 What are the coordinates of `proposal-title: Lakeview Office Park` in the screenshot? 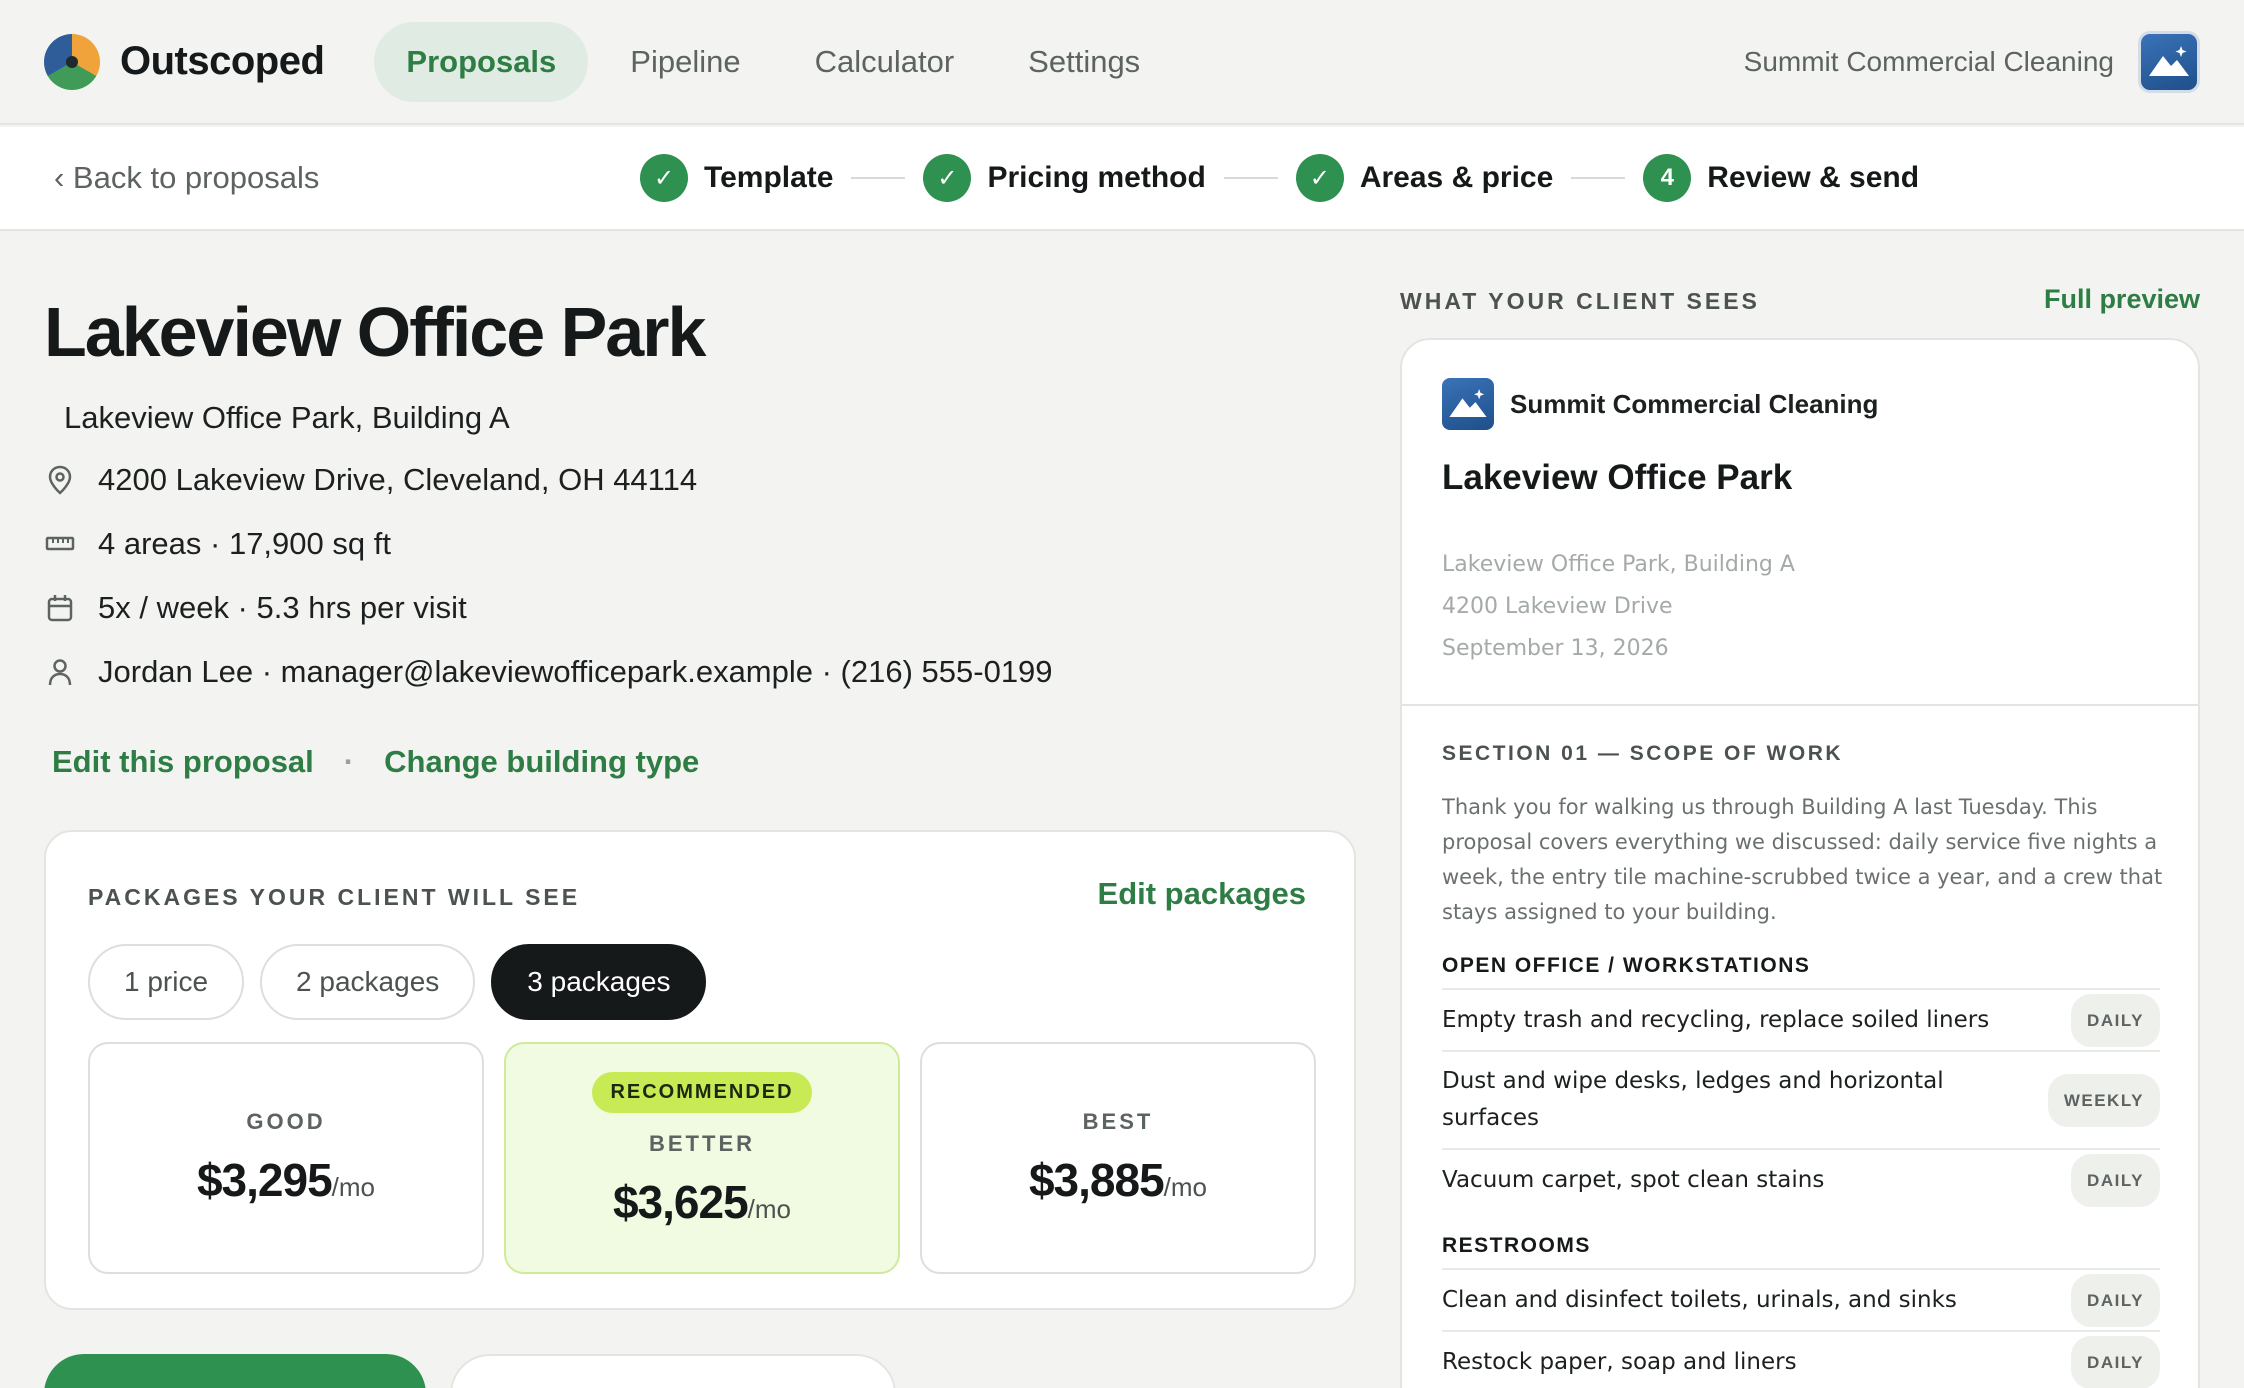 It's located at (375, 332).